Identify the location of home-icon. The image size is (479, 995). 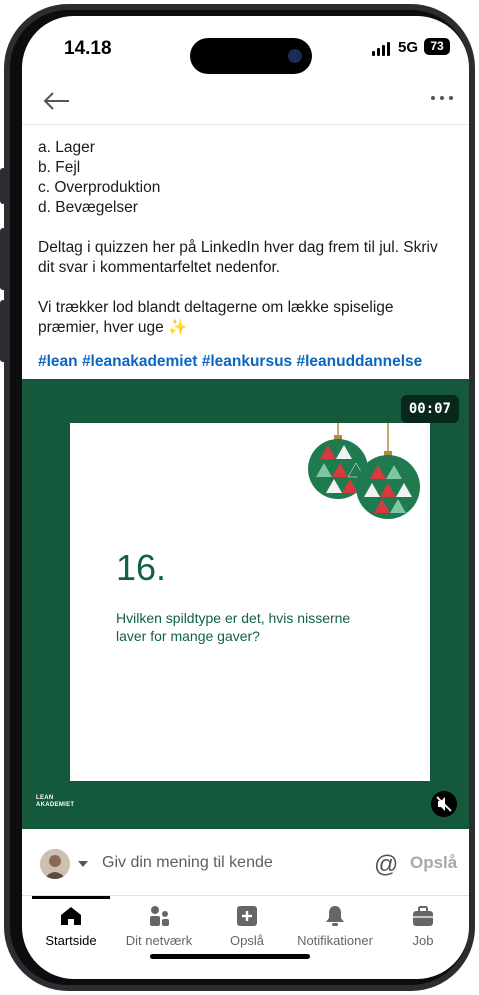
(71, 916).